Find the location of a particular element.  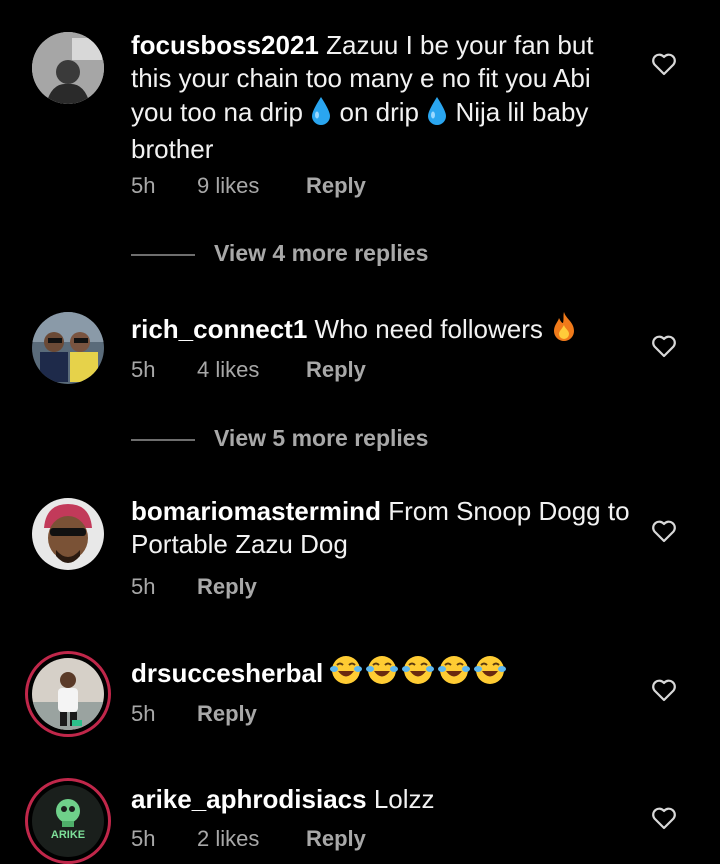

comment-username: focusboss2021 is located at coordinates (225, 45).